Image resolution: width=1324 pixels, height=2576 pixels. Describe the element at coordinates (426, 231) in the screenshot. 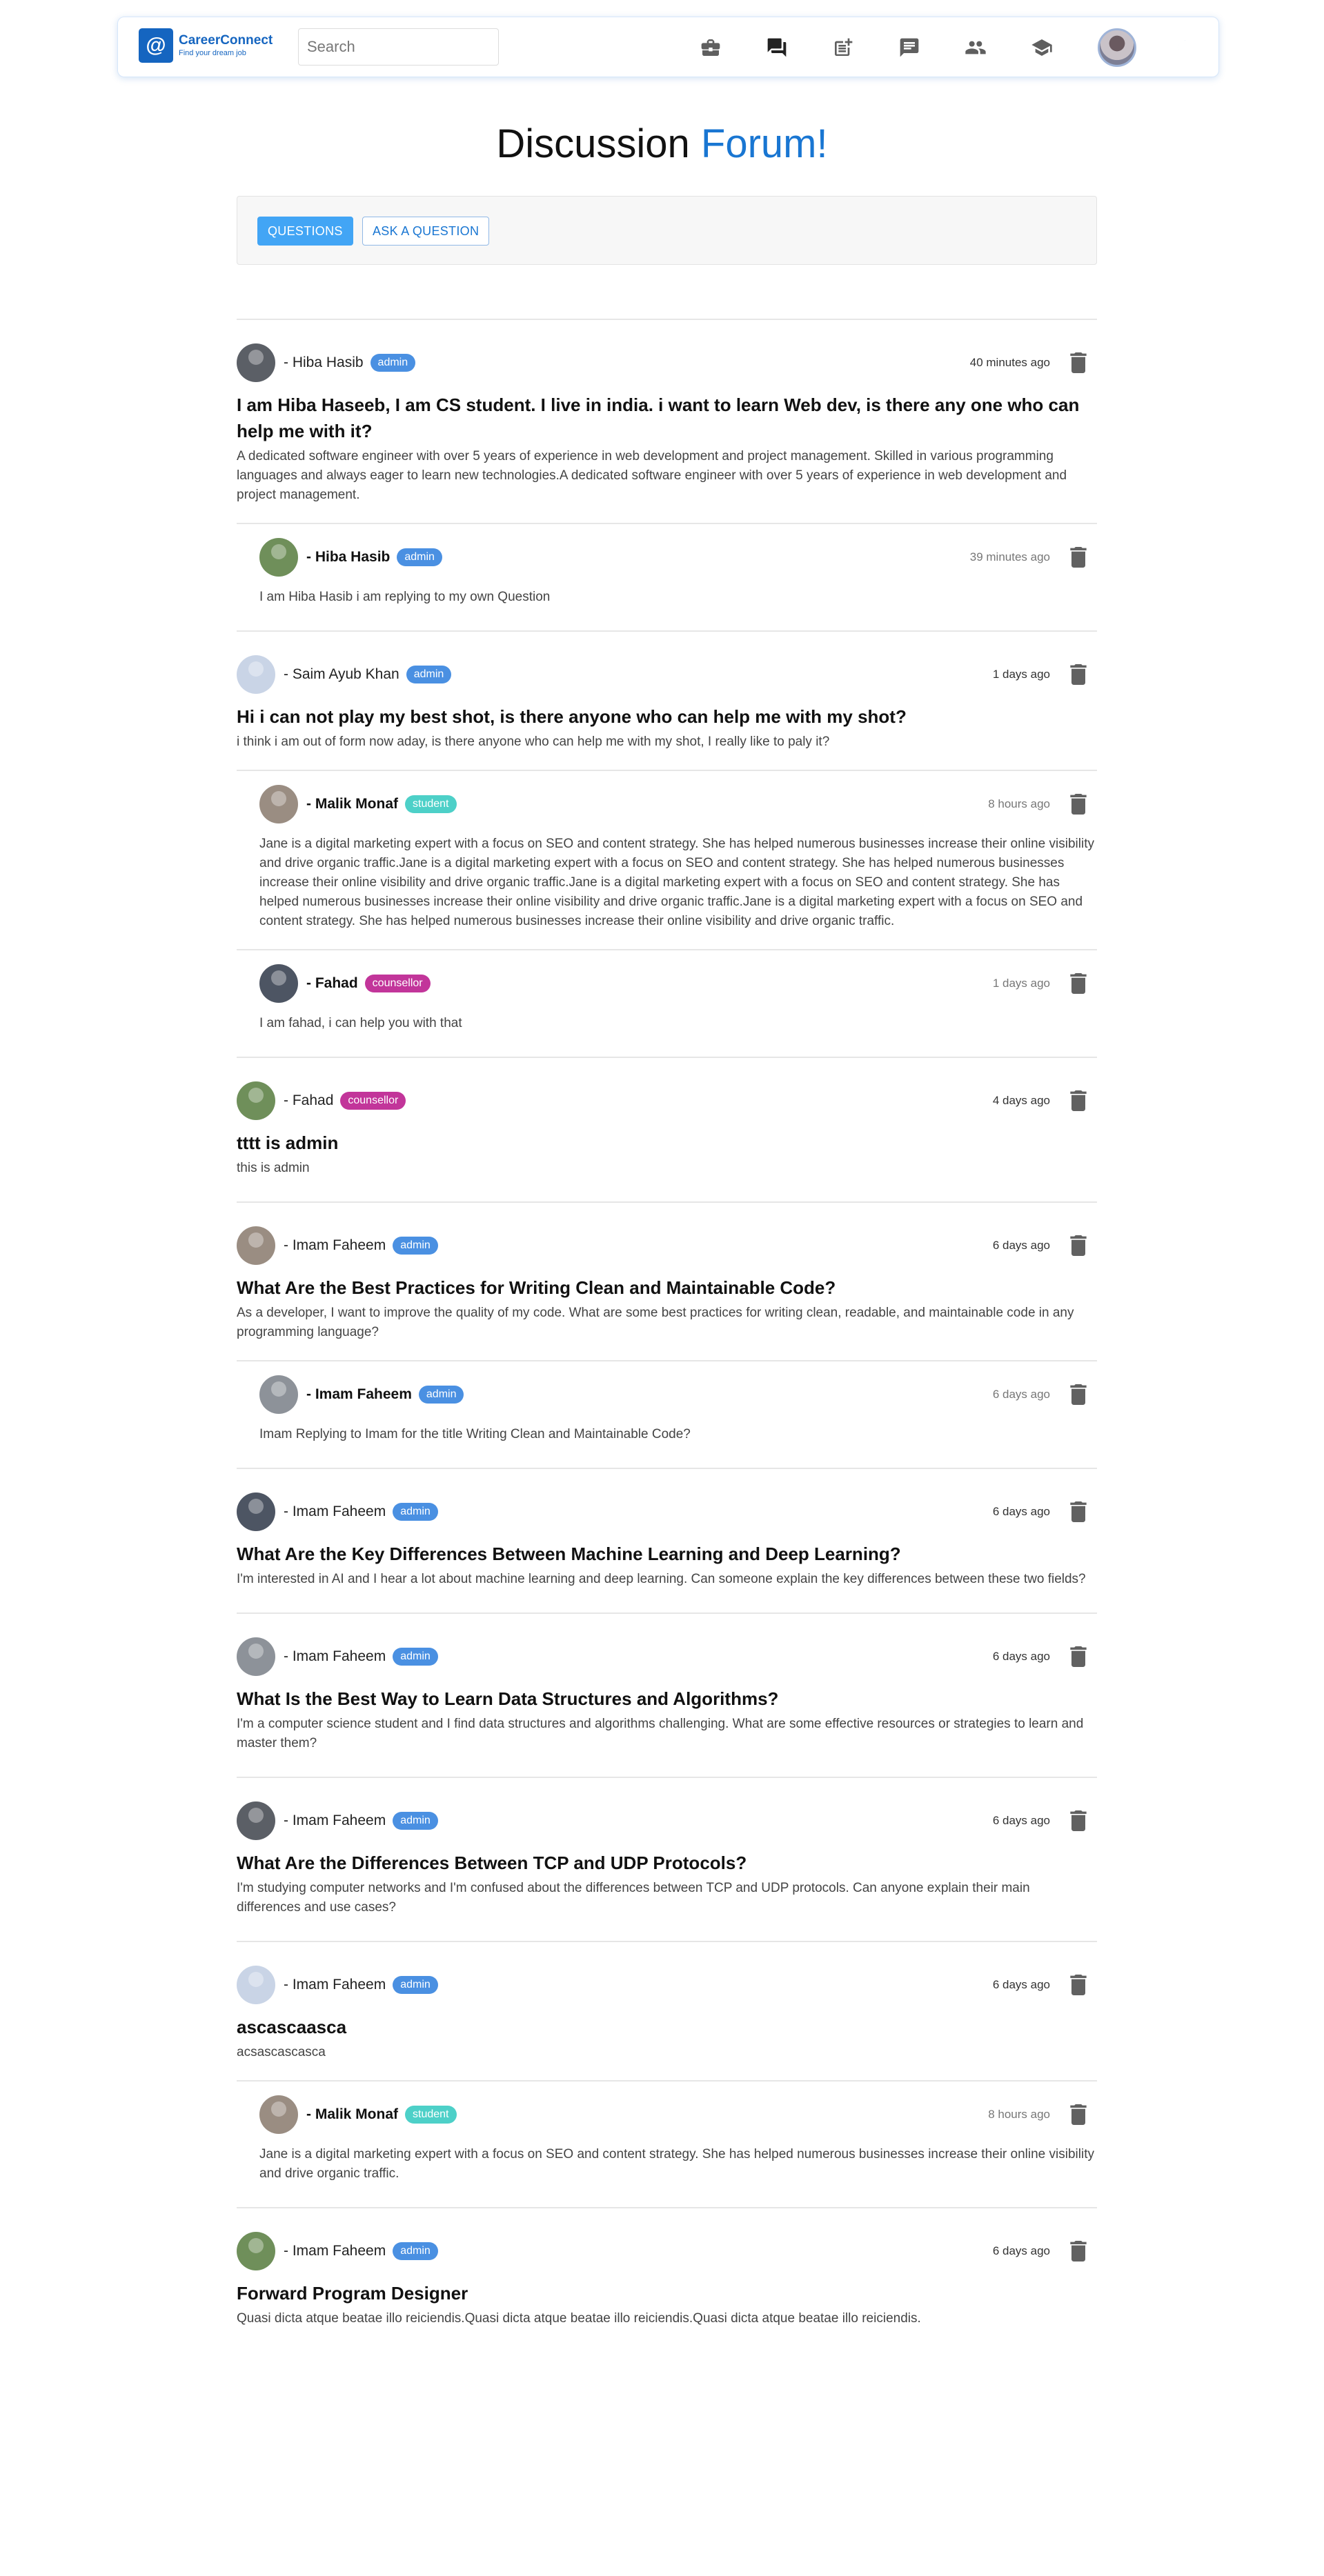

I see `tab-ask-question: ASK A QUESTION` at that location.